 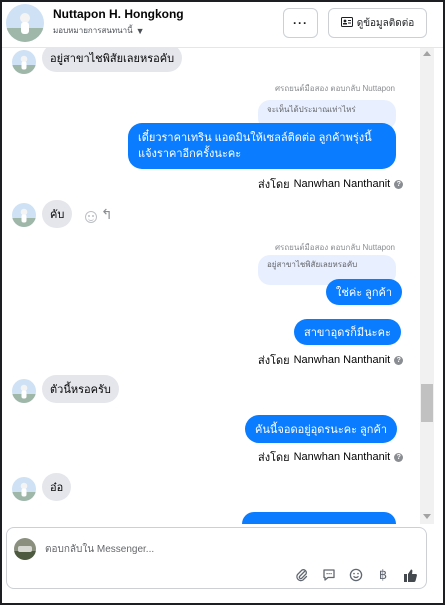 I want to click on caret-down-icon: ▼, so click(x=140, y=30).